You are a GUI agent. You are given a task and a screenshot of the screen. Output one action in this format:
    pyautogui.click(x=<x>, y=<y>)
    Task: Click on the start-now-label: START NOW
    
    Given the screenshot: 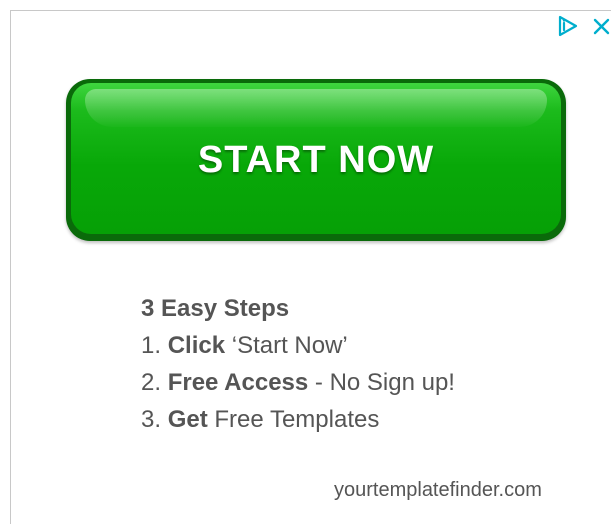 What is the action you would take?
    pyautogui.click(x=316, y=160)
    